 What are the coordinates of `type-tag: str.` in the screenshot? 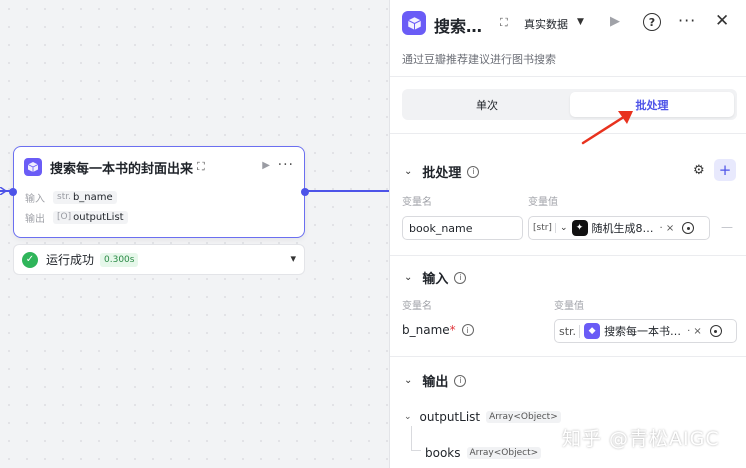 It's located at (570, 331).